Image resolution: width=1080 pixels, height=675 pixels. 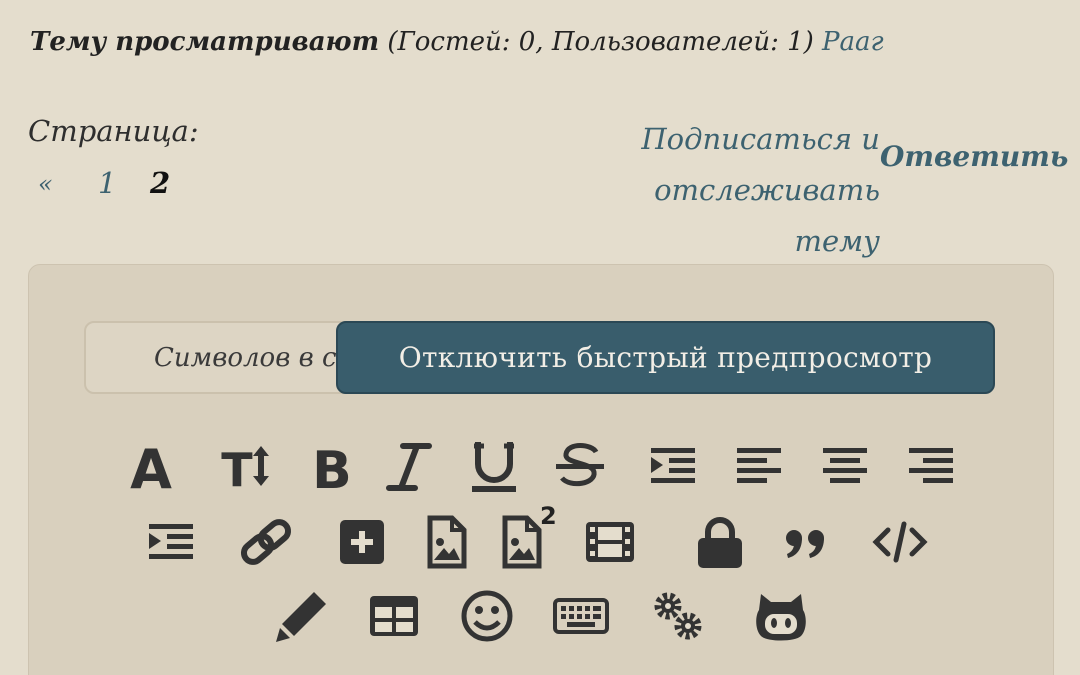 What do you see at coordinates (302, 616) in the screenshot?
I see `pencil-icon` at bounding box center [302, 616].